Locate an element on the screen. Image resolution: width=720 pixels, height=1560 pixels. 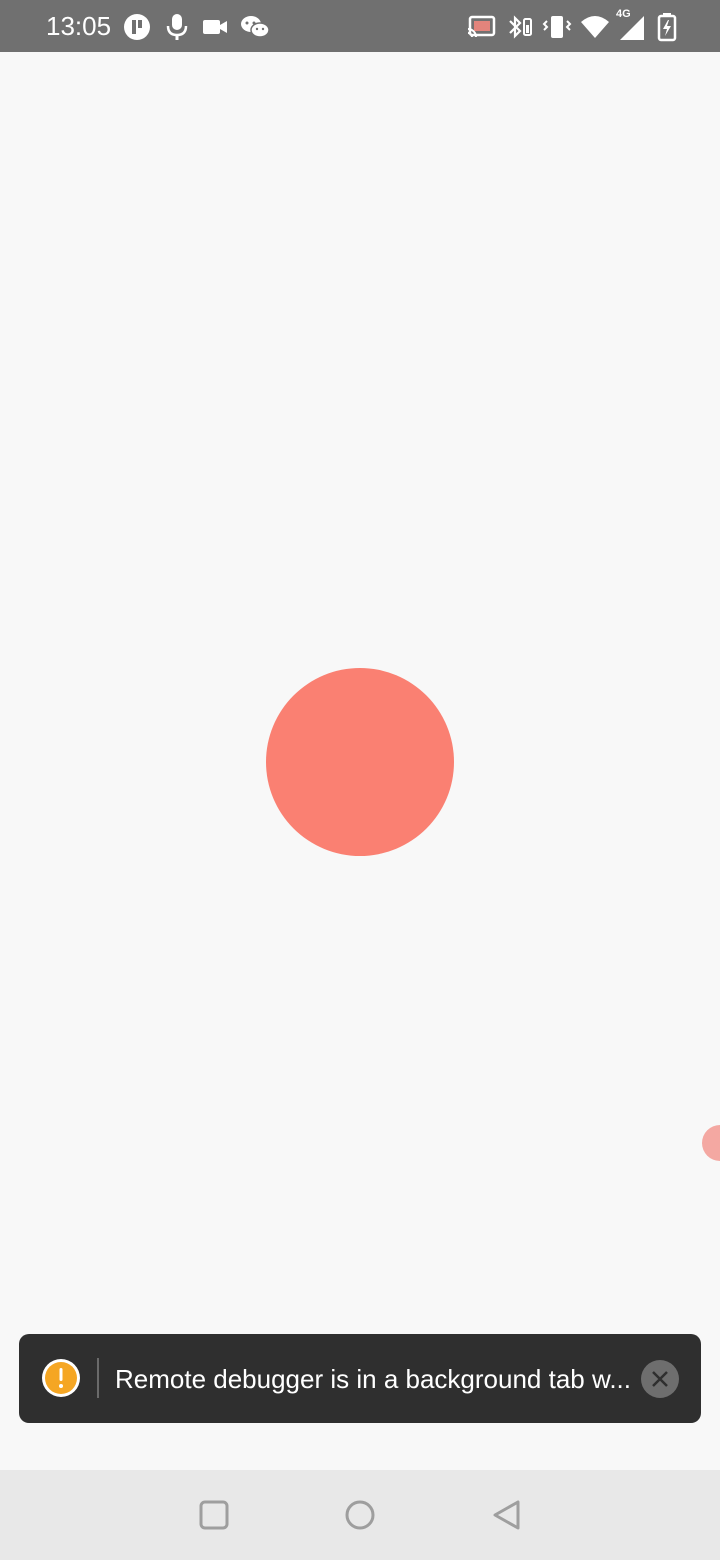
close-icon is located at coordinates (660, 1379).